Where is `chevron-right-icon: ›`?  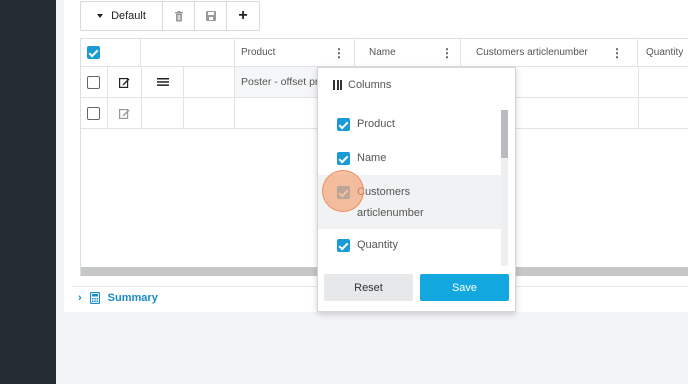
chevron-right-icon: › is located at coordinates (80, 298).